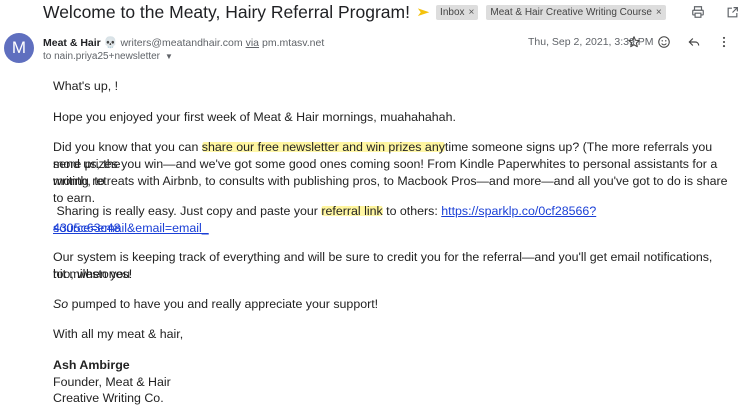 Image resolution: width=750 pixels, height=407 pixels. What do you see at coordinates (698, 12) in the screenshot?
I see `print-icon` at bounding box center [698, 12].